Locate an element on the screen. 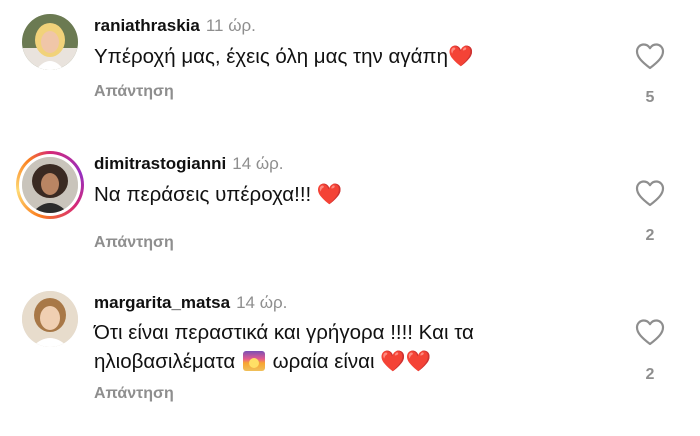  comment-text-body: Να περάσεις υπέροχα!!! is located at coordinates (205, 194).